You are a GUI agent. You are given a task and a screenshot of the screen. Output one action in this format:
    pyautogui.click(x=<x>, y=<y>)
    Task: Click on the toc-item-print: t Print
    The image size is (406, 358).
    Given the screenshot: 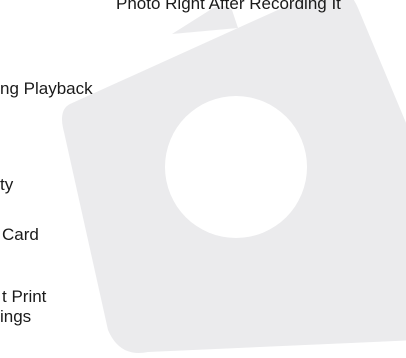 What is the action you would take?
    pyautogui.click(x=24, y=296)
    